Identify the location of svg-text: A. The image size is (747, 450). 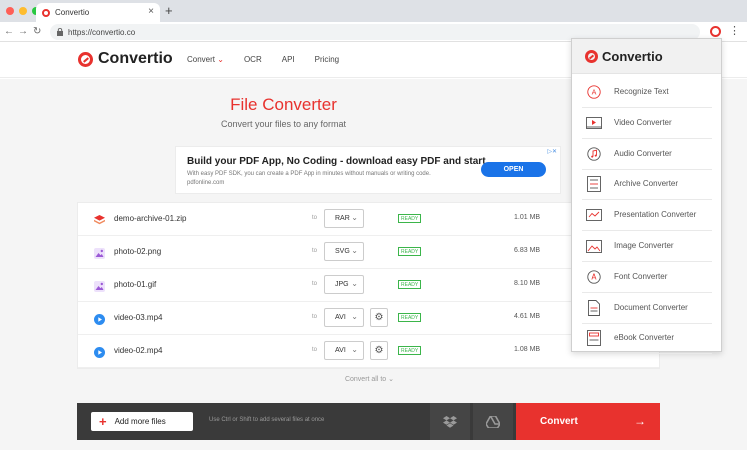
(594, 93).